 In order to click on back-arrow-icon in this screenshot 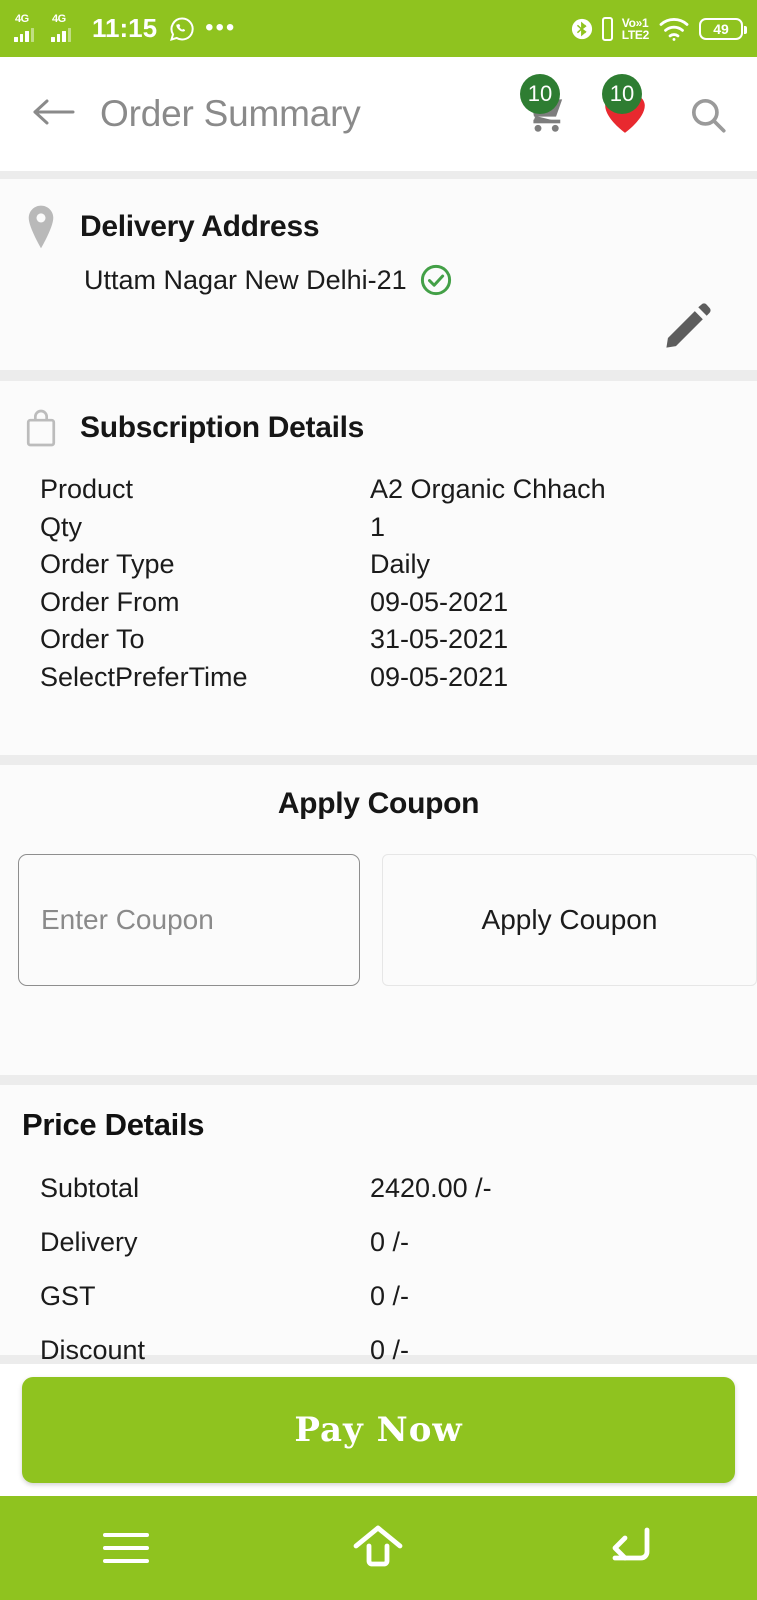, I will do `click(53, 114)`.